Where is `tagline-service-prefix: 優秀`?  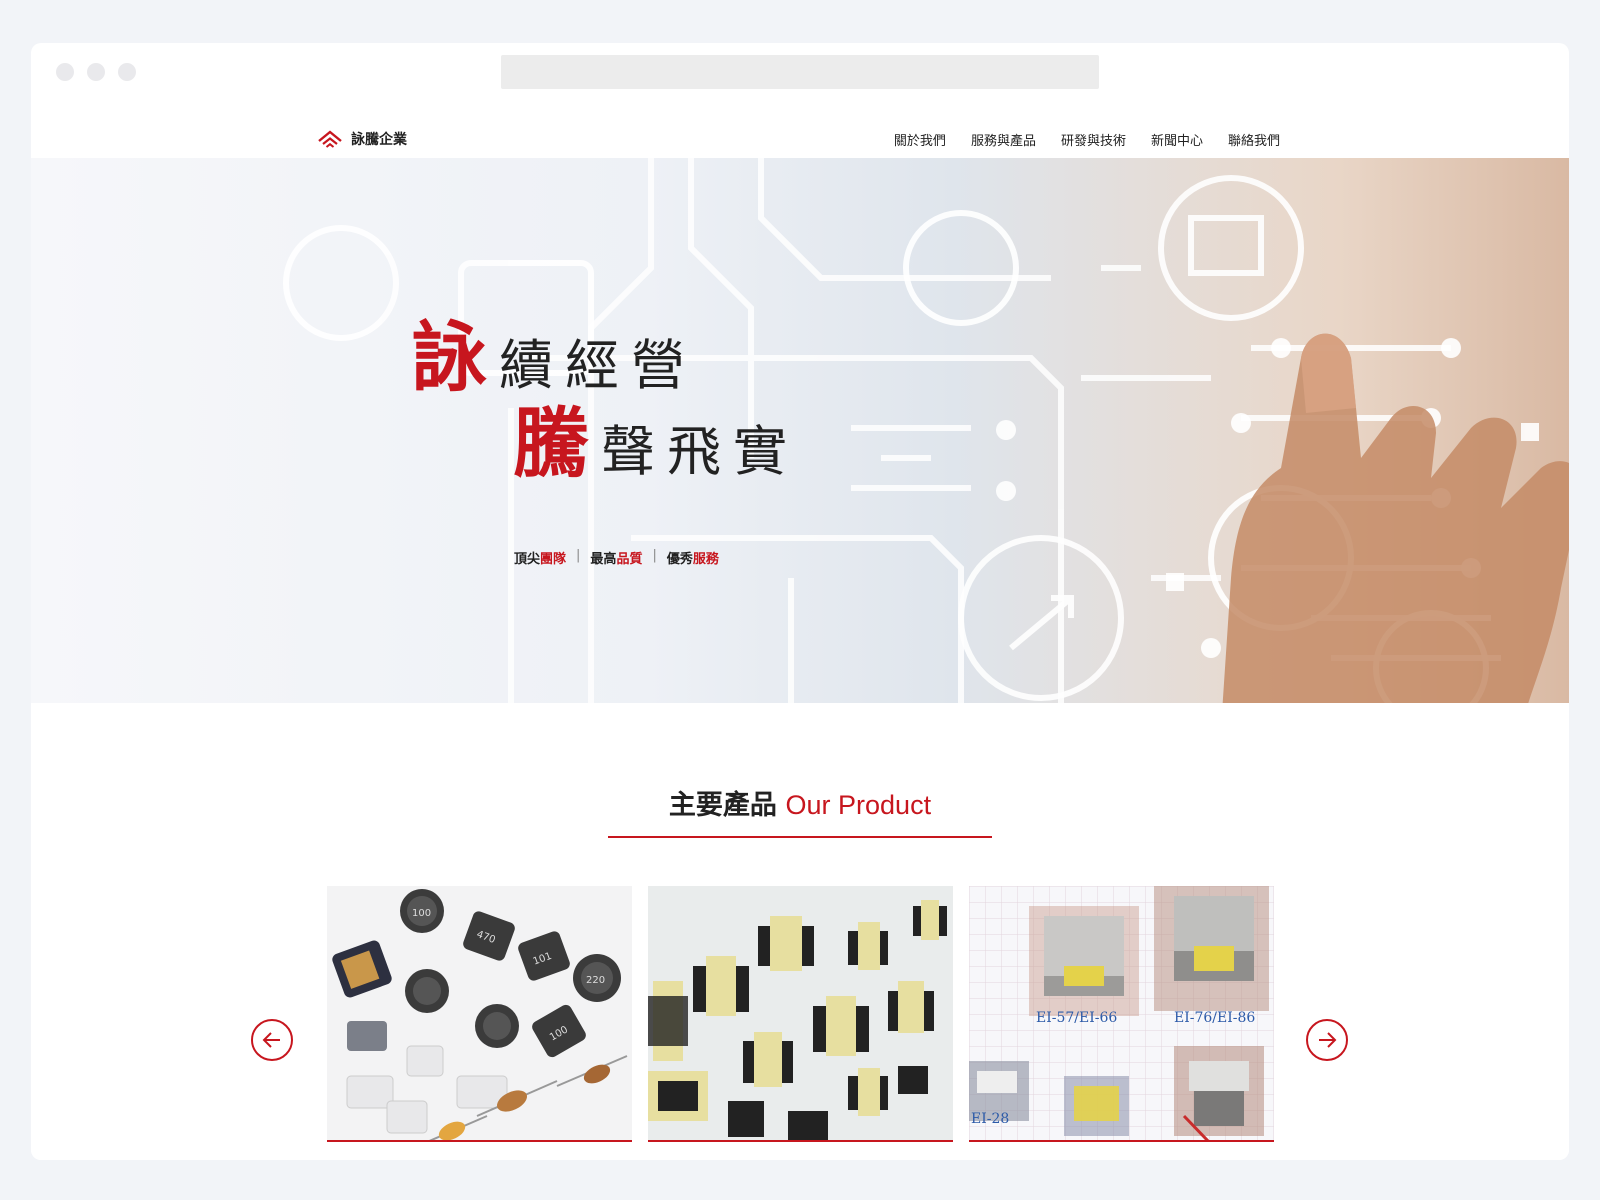
tagline-service-prefix: 優秀 is located at coordinates (679, 559).